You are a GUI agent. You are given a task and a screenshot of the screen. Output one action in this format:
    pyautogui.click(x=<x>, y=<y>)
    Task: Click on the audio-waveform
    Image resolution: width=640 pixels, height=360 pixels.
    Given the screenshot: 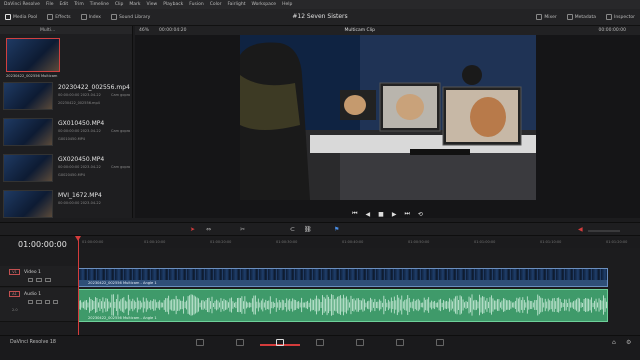 What is the action you would take?
    pyautogui.click(x=343, y=305)
    